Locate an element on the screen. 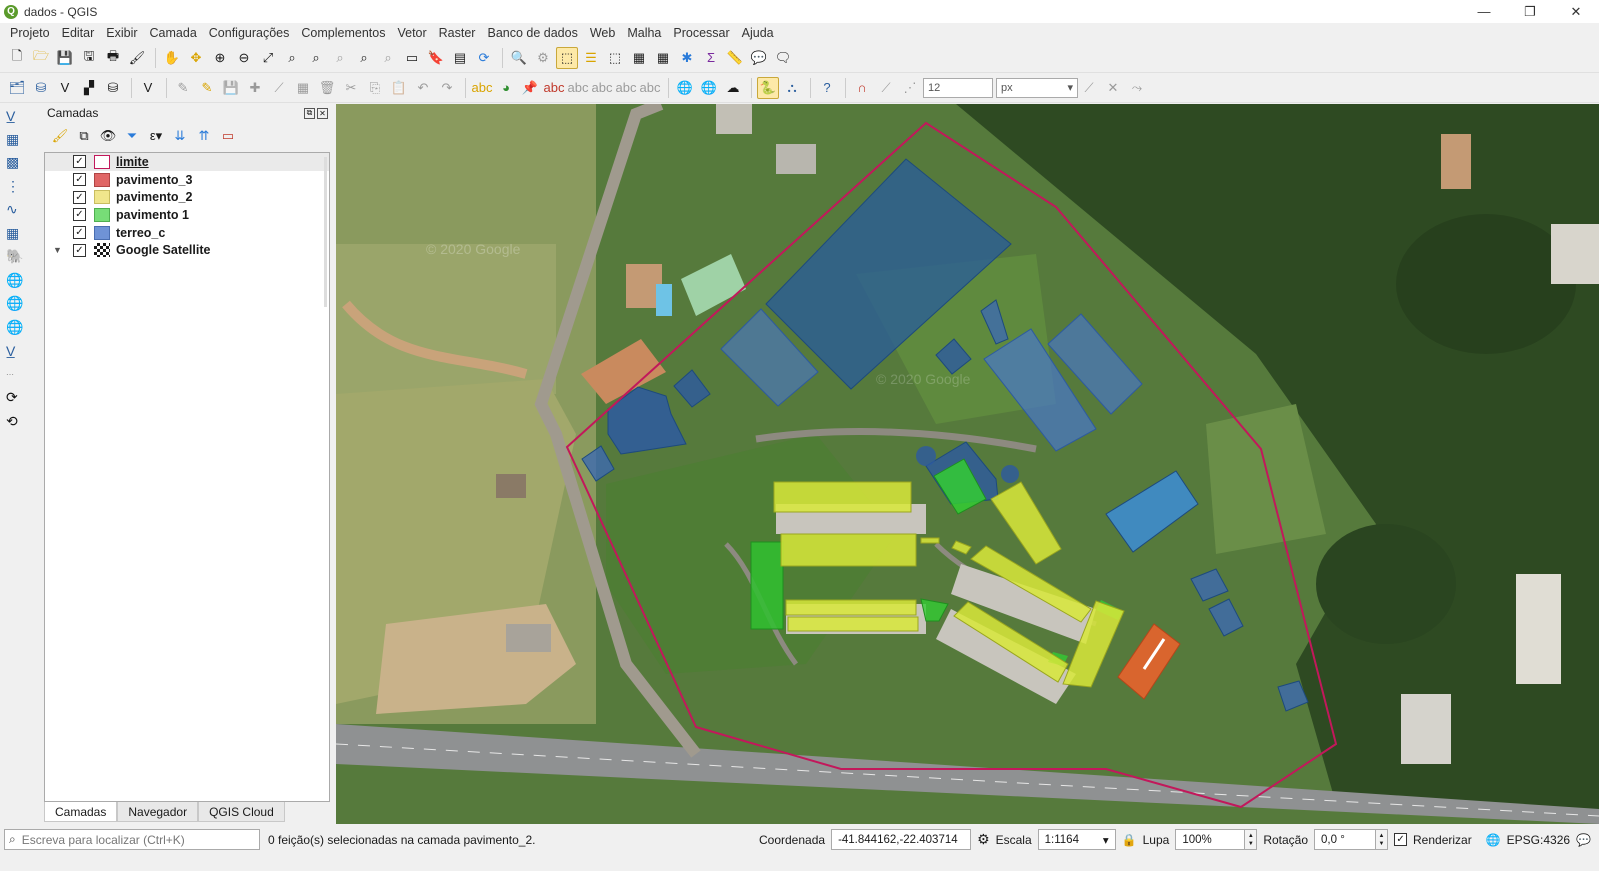 The width and height of the screenshot is (1599, 871). diagram-icon: ◕ is located at coordinates (506, 88).